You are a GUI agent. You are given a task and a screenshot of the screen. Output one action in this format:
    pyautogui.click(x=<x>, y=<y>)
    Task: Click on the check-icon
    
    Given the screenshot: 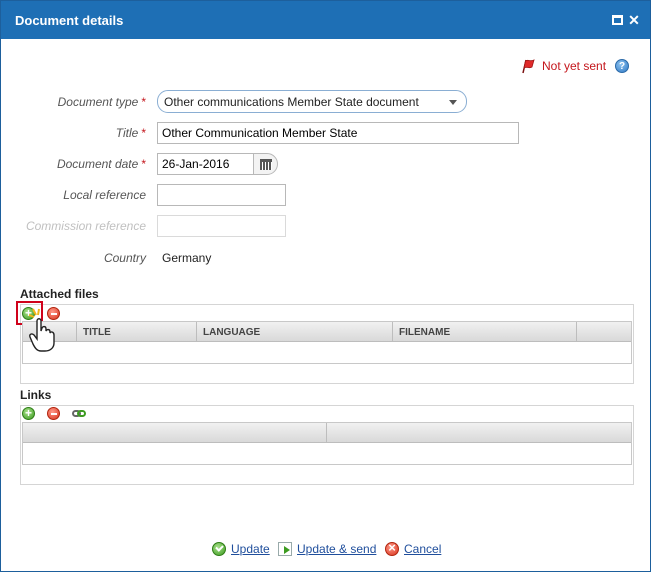 What is the action you would take?
    pyautogui.click(x=219, y=549)
    